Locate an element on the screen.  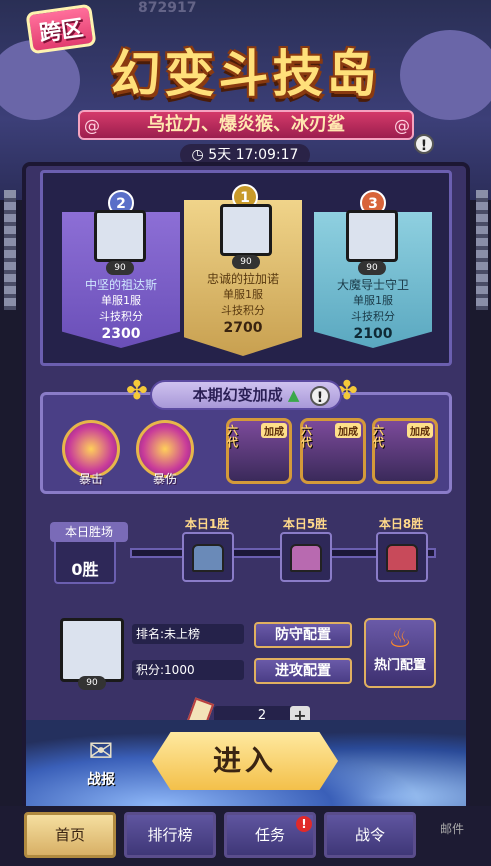
battle-report-label: 战报 is located at coordinates (101, 780).